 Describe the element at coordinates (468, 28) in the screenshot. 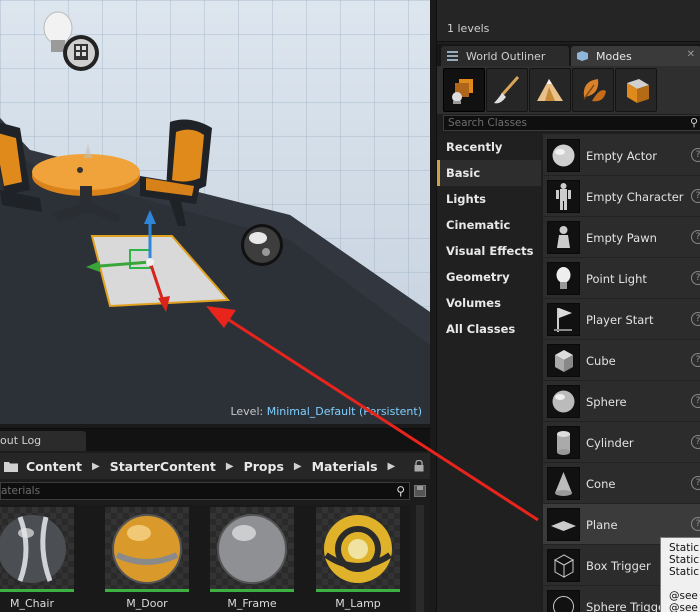

I see `levels-count: 1 levels` at that location.